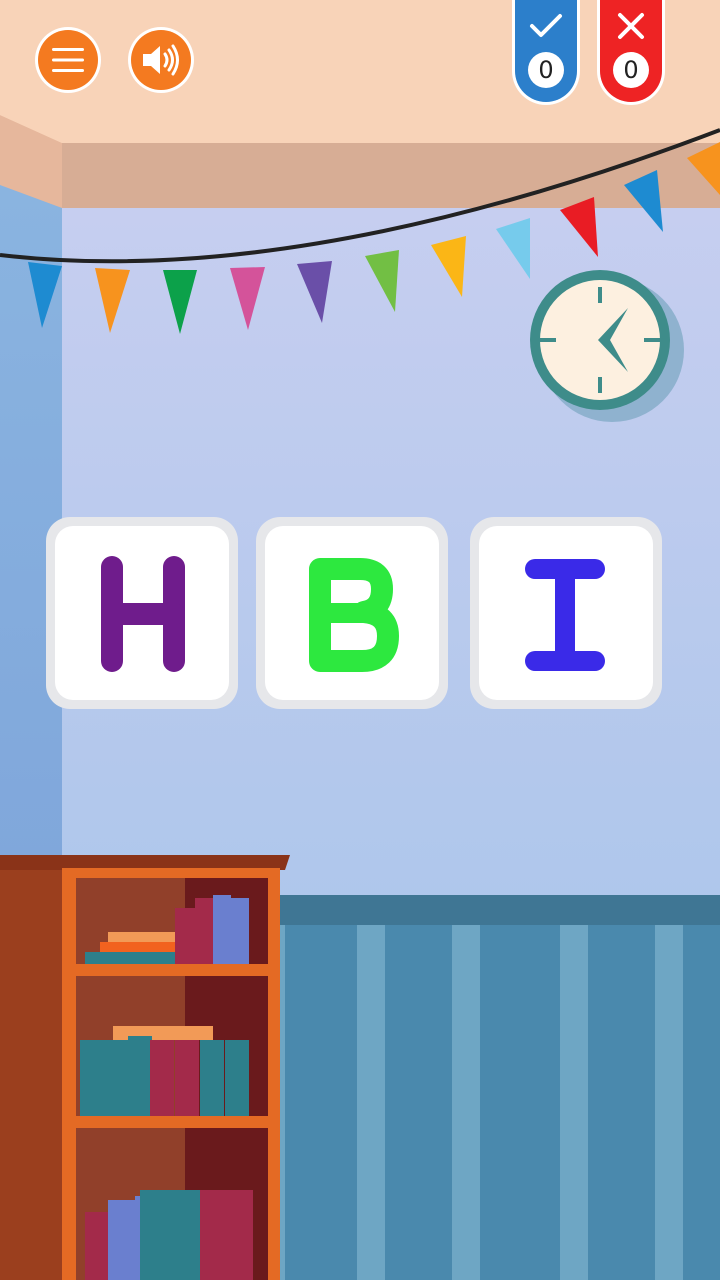 The image size is (720, 1280). What do you see at coordinates (546, 51) in the screenshot?
I see `correct-score-badge: 0` at bounding box center [546, 51].